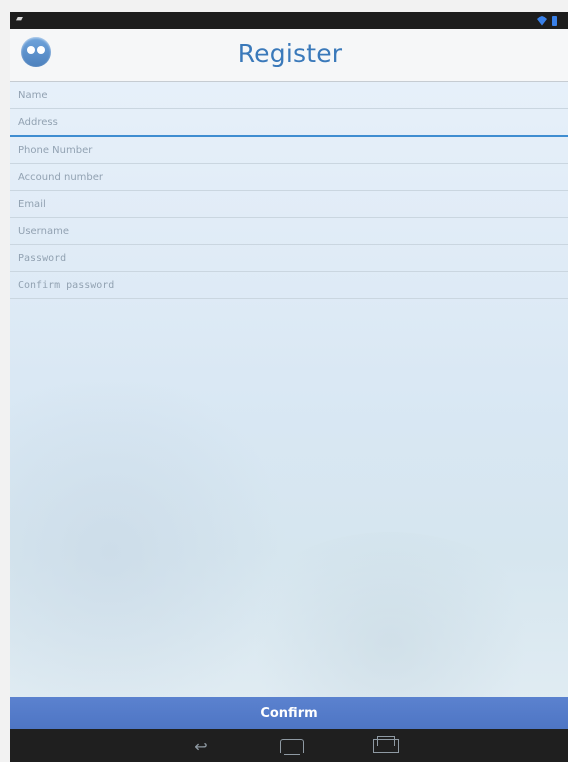 Image resolution: width=568 pixels, height=762 pixels. I want to click on email-input, so click(289, 204).